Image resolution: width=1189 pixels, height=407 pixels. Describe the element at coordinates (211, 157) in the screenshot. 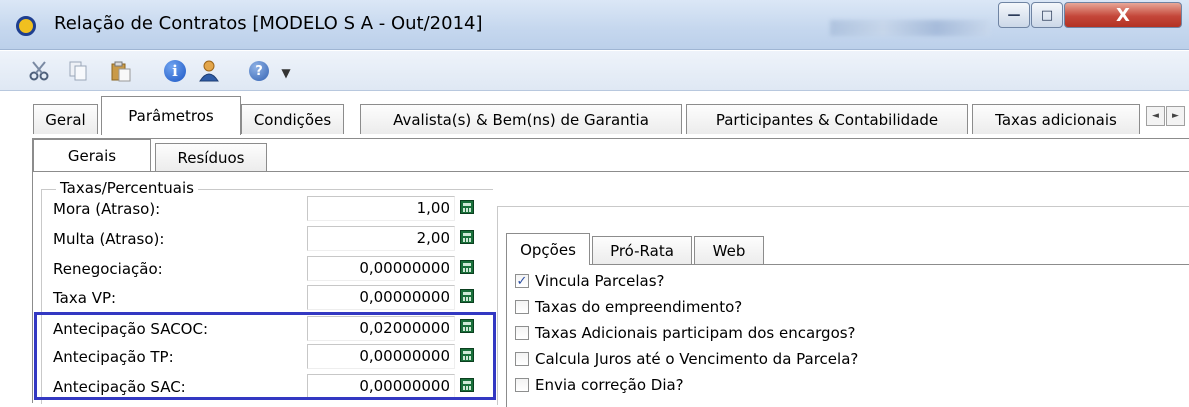

I see `subtab-residuos: Resíduos` at that location.